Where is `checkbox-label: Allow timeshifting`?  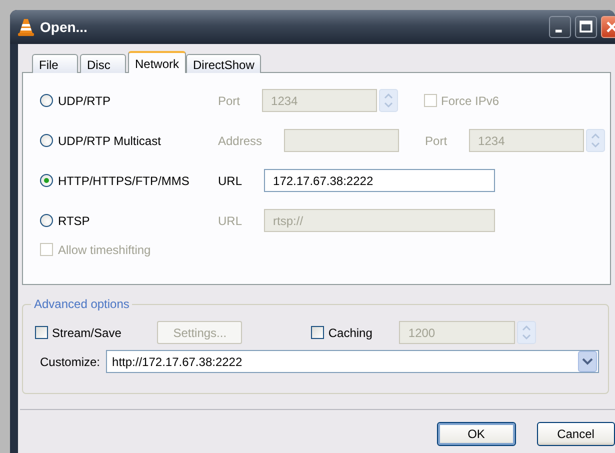
checkbox-label: Allow timeshifting is located at coordinates (104, 249).